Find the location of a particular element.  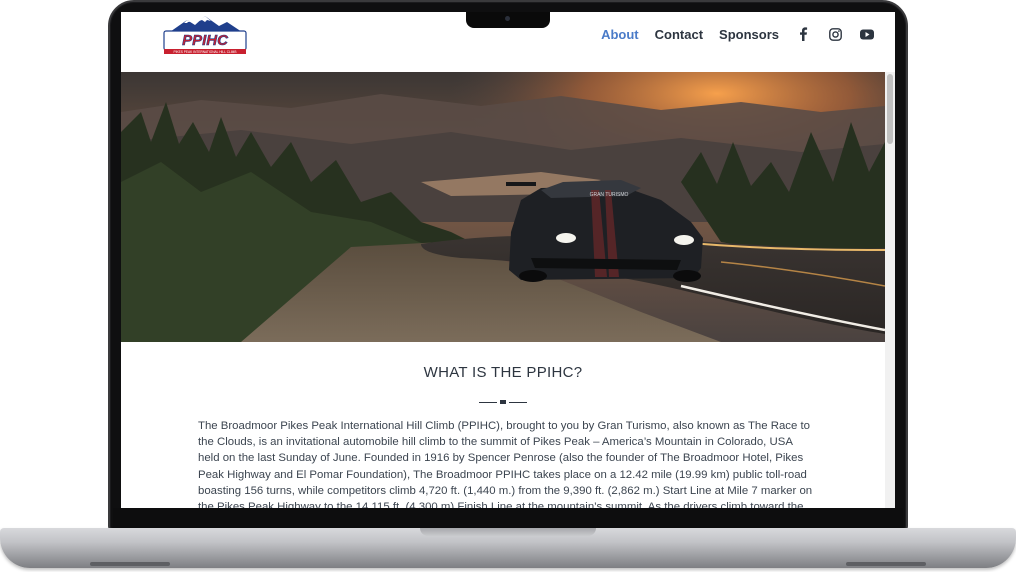

scrollbar-thumb is located at coordinates (890, 109).